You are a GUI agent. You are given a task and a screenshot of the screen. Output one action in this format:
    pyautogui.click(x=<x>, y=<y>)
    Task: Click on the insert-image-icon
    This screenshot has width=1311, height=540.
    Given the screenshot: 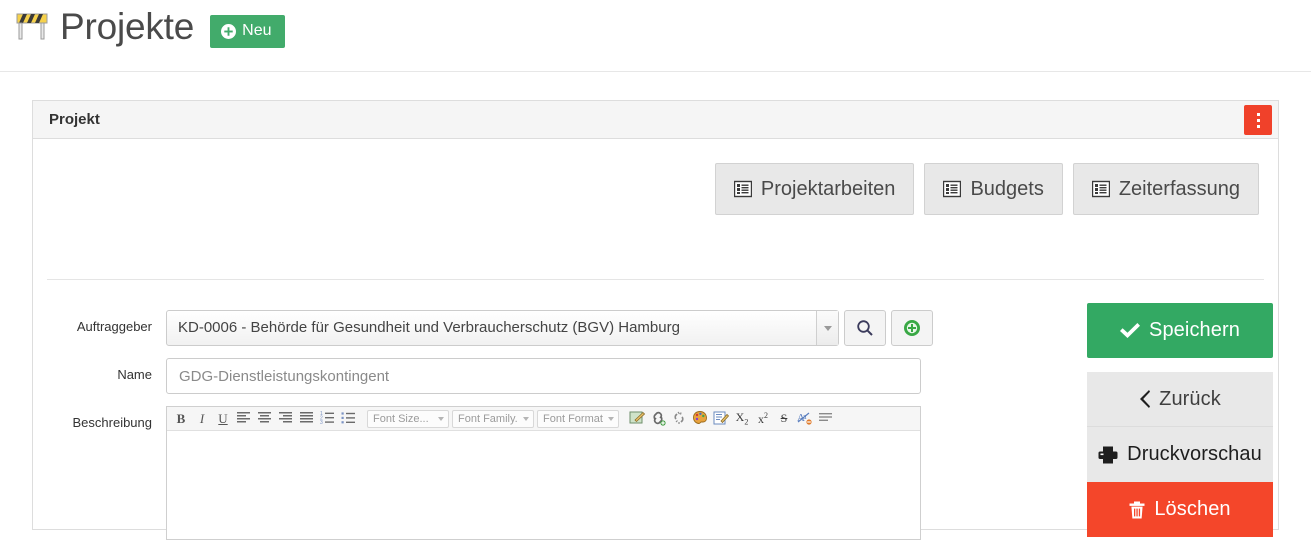 What is the action you would take?
    pyautogui.click(x=637, y=418)
    